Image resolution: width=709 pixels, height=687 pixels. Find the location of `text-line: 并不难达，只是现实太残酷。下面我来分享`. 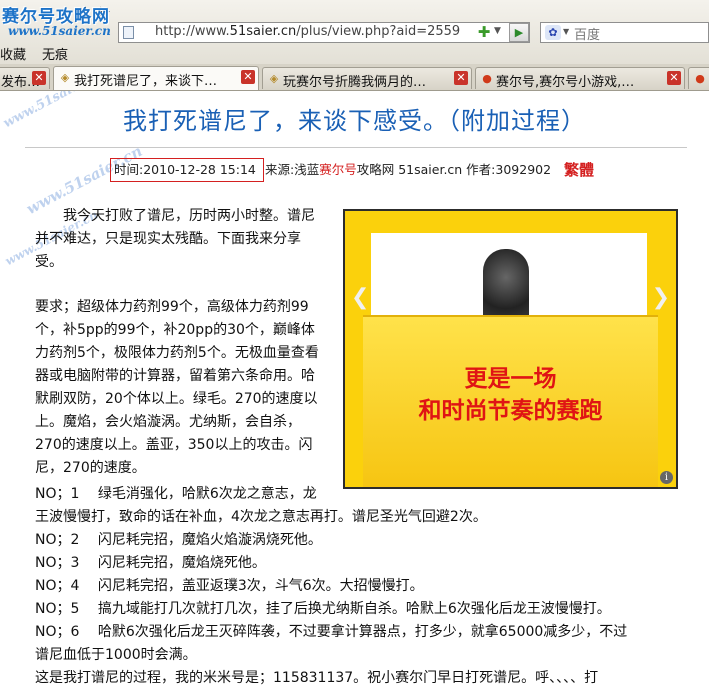

text-line: 并不难达，只是现实太残酷。下面我来分享 is located at coordinates (168, 239).